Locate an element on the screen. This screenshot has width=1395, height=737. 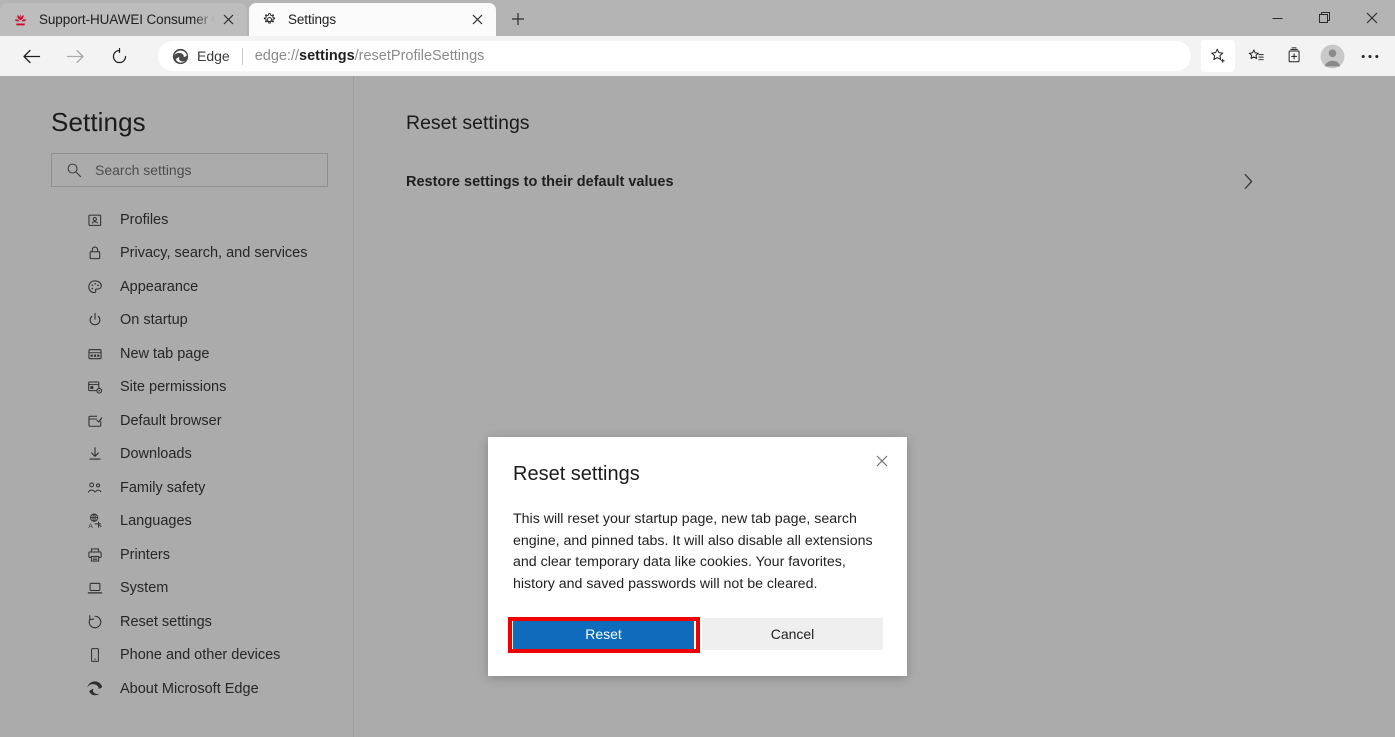
chevron-right-icon is located at coordinates (1248, 181).